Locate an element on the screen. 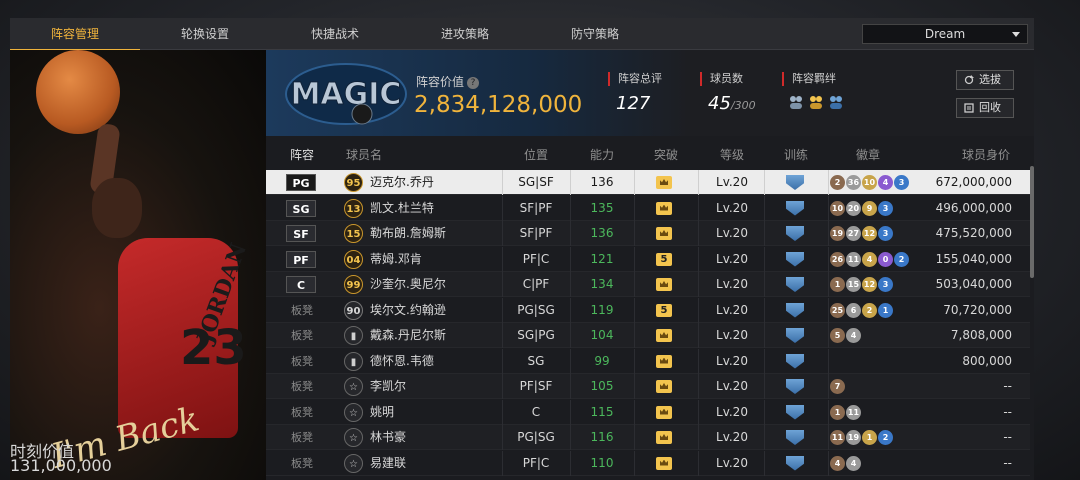 This screenshot has width=1080, height=480. player-name: 李凯尔 is located at coordinates (388, 386).